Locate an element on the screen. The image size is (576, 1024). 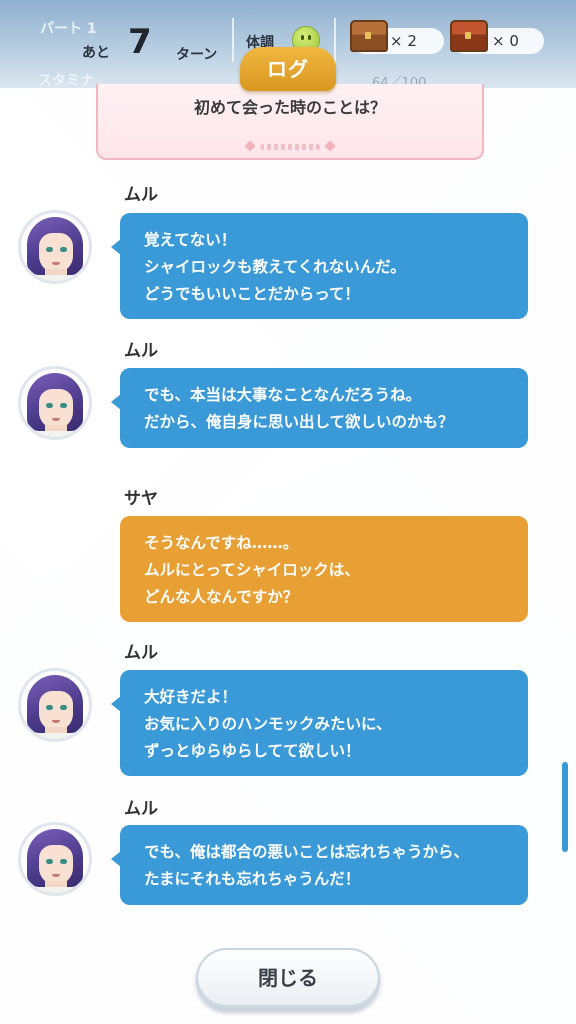
message-bubble: 覚えてない！ シャイロックも教えてくれないんだ。 どうでもいいことだからって！ is located at coordinates (319, 266).